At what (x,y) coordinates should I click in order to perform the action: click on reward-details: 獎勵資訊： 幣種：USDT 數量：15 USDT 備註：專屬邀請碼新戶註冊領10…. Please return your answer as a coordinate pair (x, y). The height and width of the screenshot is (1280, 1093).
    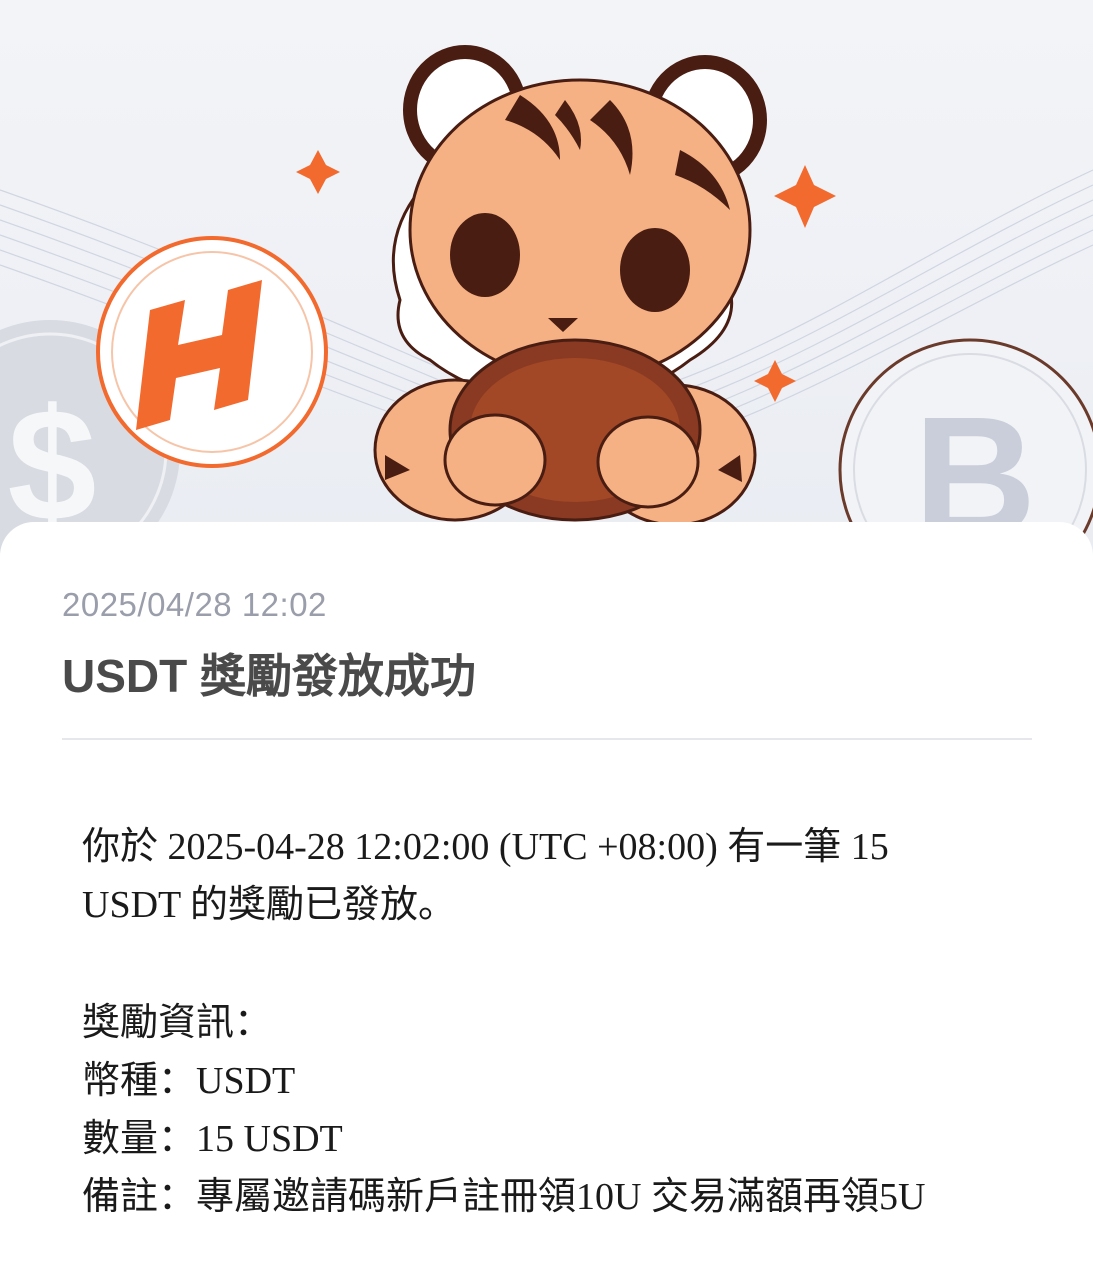
    Looking at the image, I should click on (532, 1110).